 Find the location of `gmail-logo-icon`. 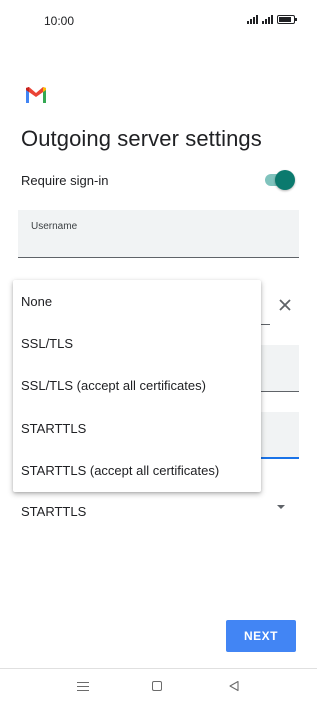

gmail-logo-icon is located at coordinates (36, 95).